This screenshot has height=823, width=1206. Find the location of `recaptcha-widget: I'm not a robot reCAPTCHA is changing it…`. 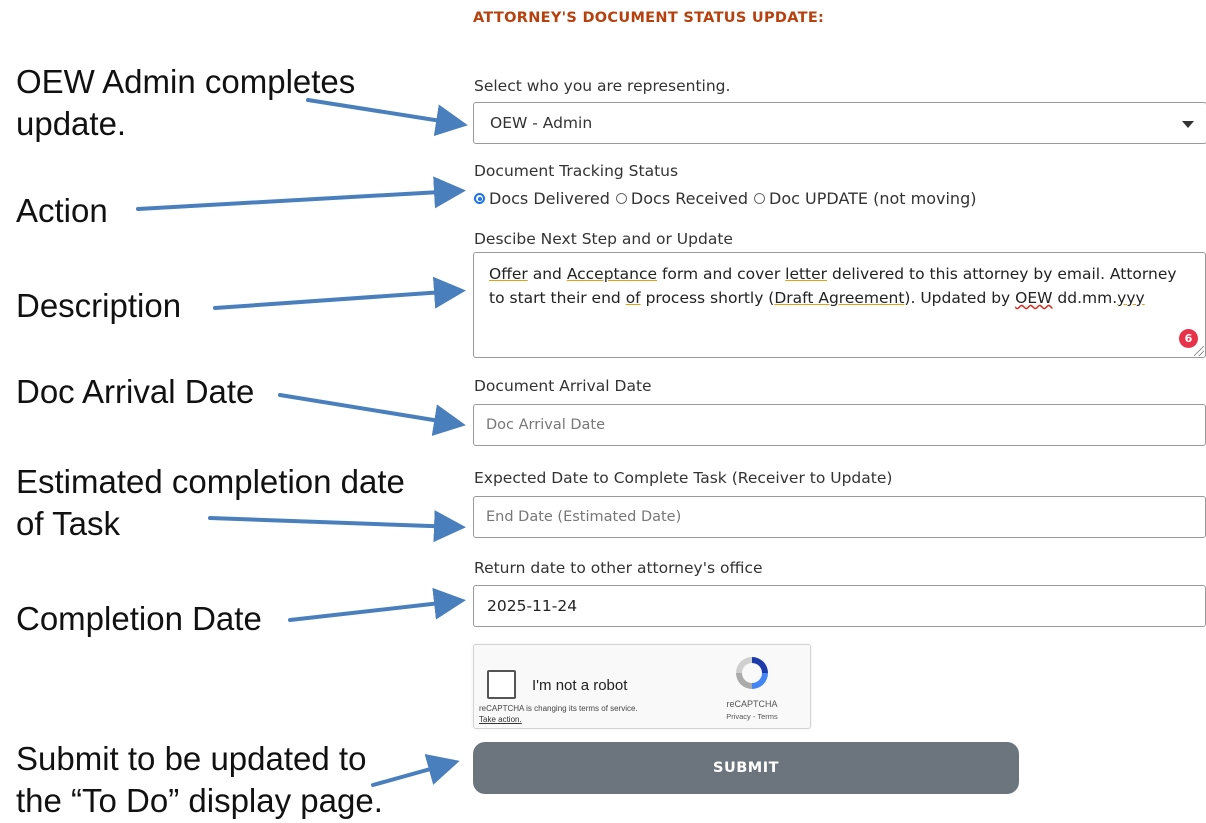

recaptcha-widget: I'm not a robot reCAPTCHA is changing it… is located at coordinates (642, 686).